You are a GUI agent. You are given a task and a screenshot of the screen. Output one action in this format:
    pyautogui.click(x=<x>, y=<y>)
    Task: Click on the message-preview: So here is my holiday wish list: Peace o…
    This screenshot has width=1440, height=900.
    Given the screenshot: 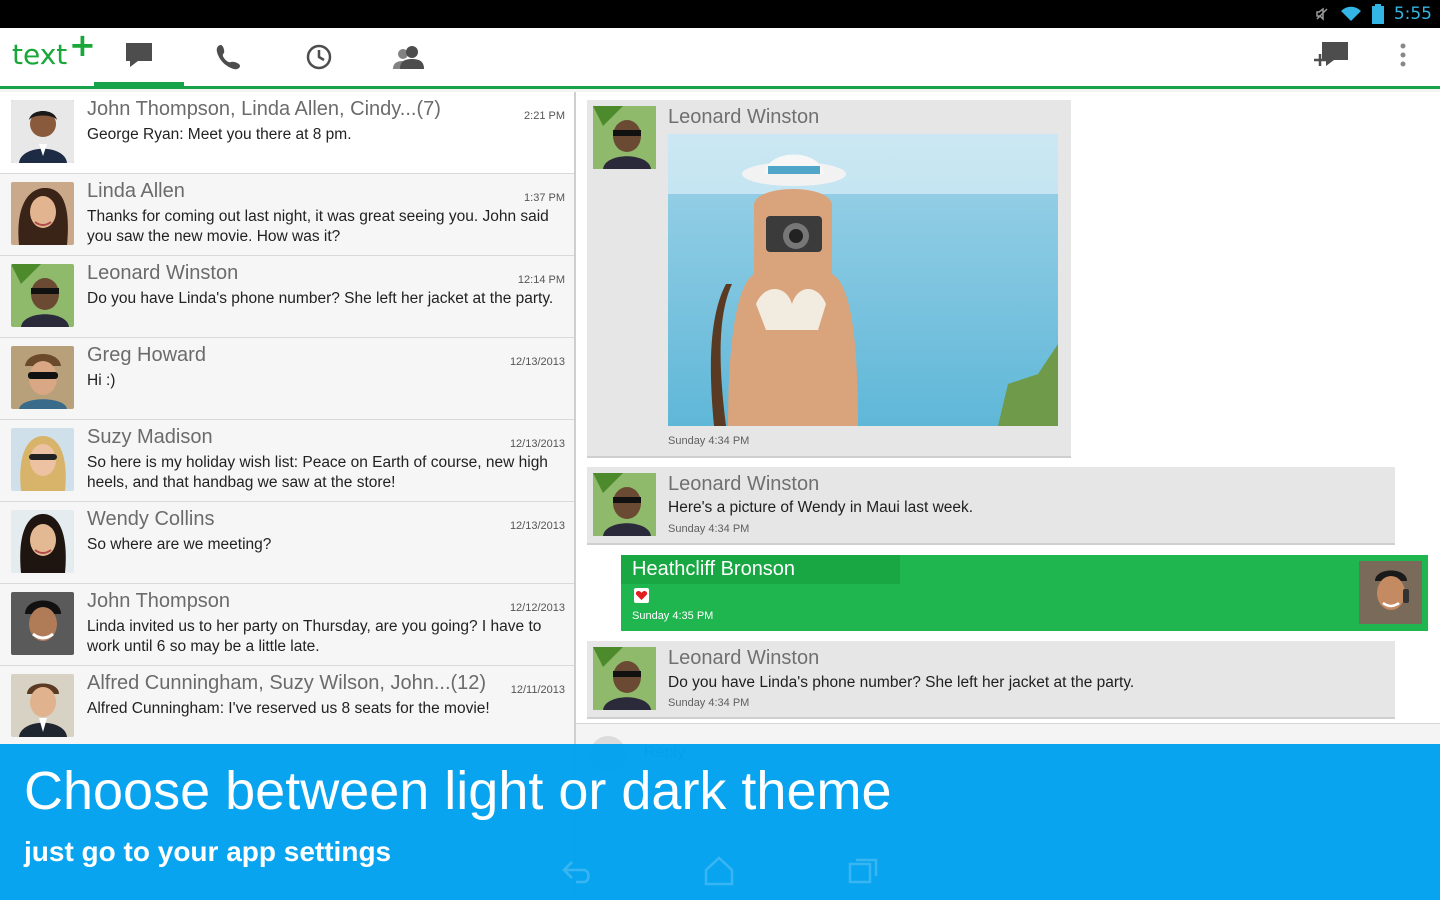 What is the action you would take?
    pyautogui.click(x=317, y=472)
    